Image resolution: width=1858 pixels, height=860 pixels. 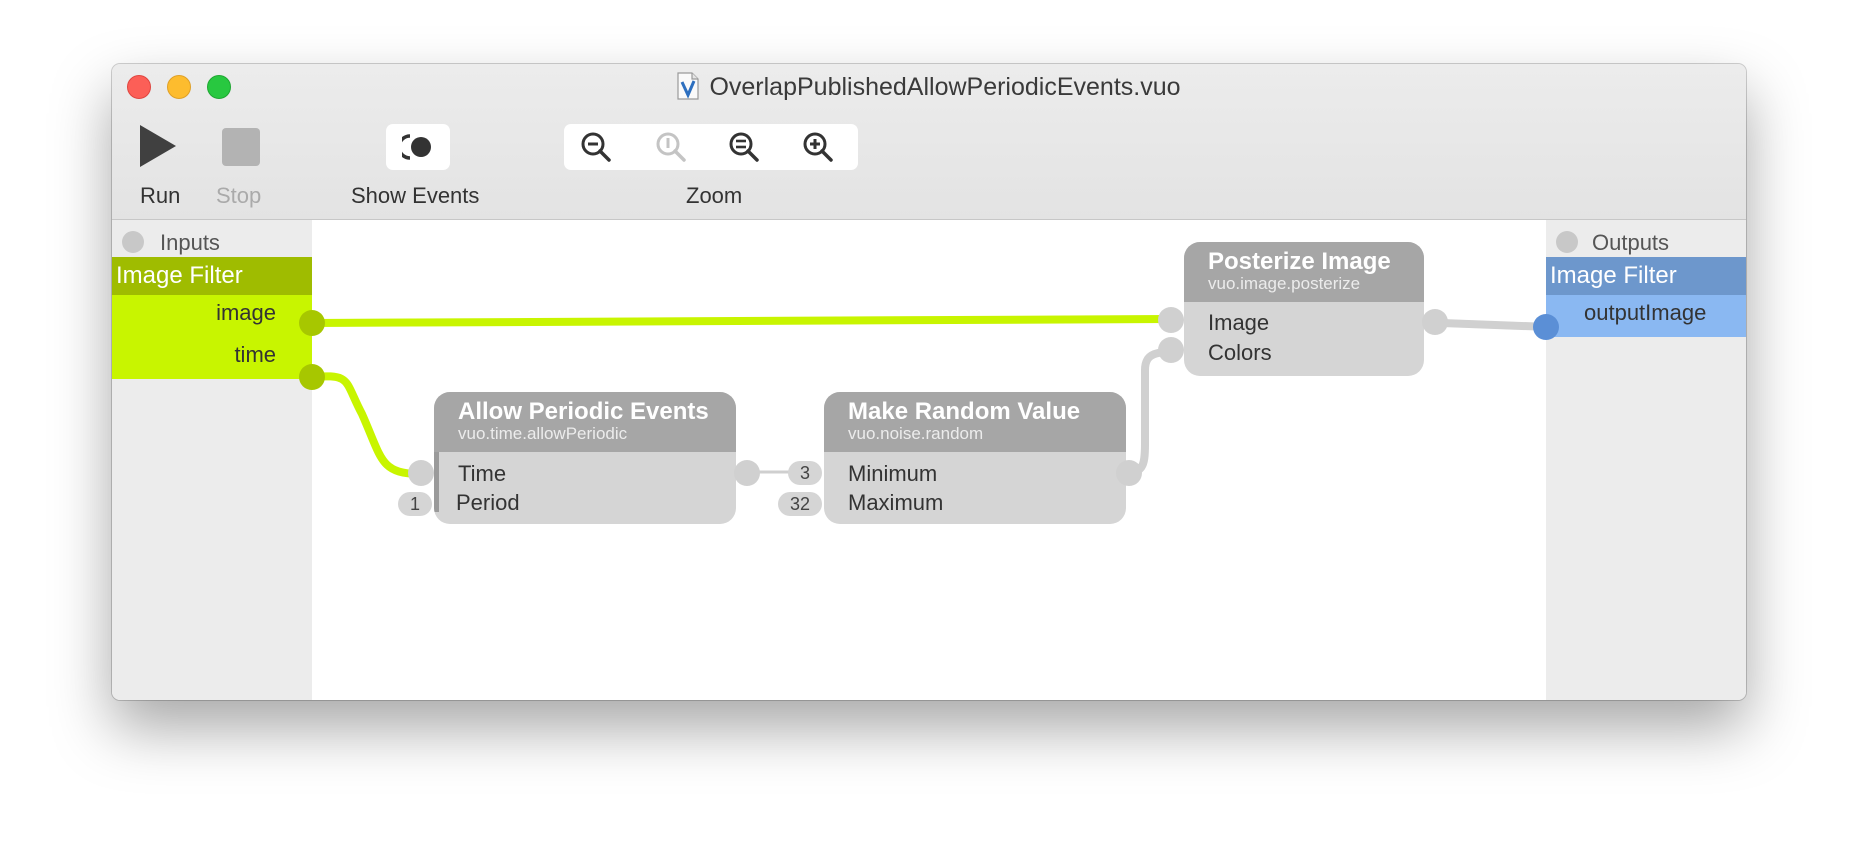 What do you see at coordinates (945, 87) in the screenshot?
I see `window-title-text: OverlapPublishedAllowPeriodicEvents.vuo` at bounding box center [945, 87].